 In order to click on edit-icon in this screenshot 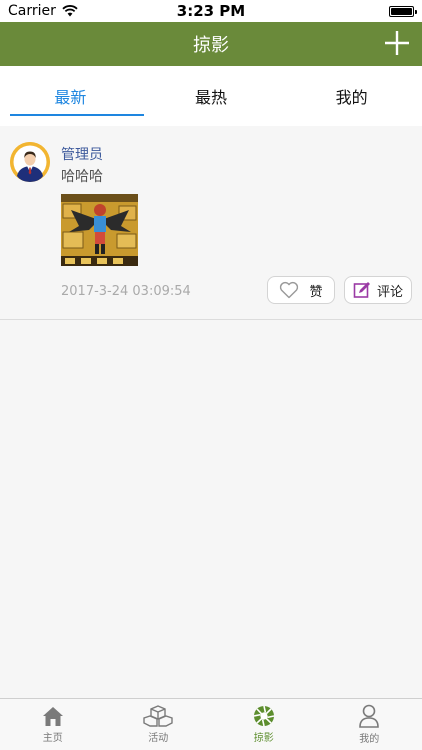, I will do `click(361, 290)`.